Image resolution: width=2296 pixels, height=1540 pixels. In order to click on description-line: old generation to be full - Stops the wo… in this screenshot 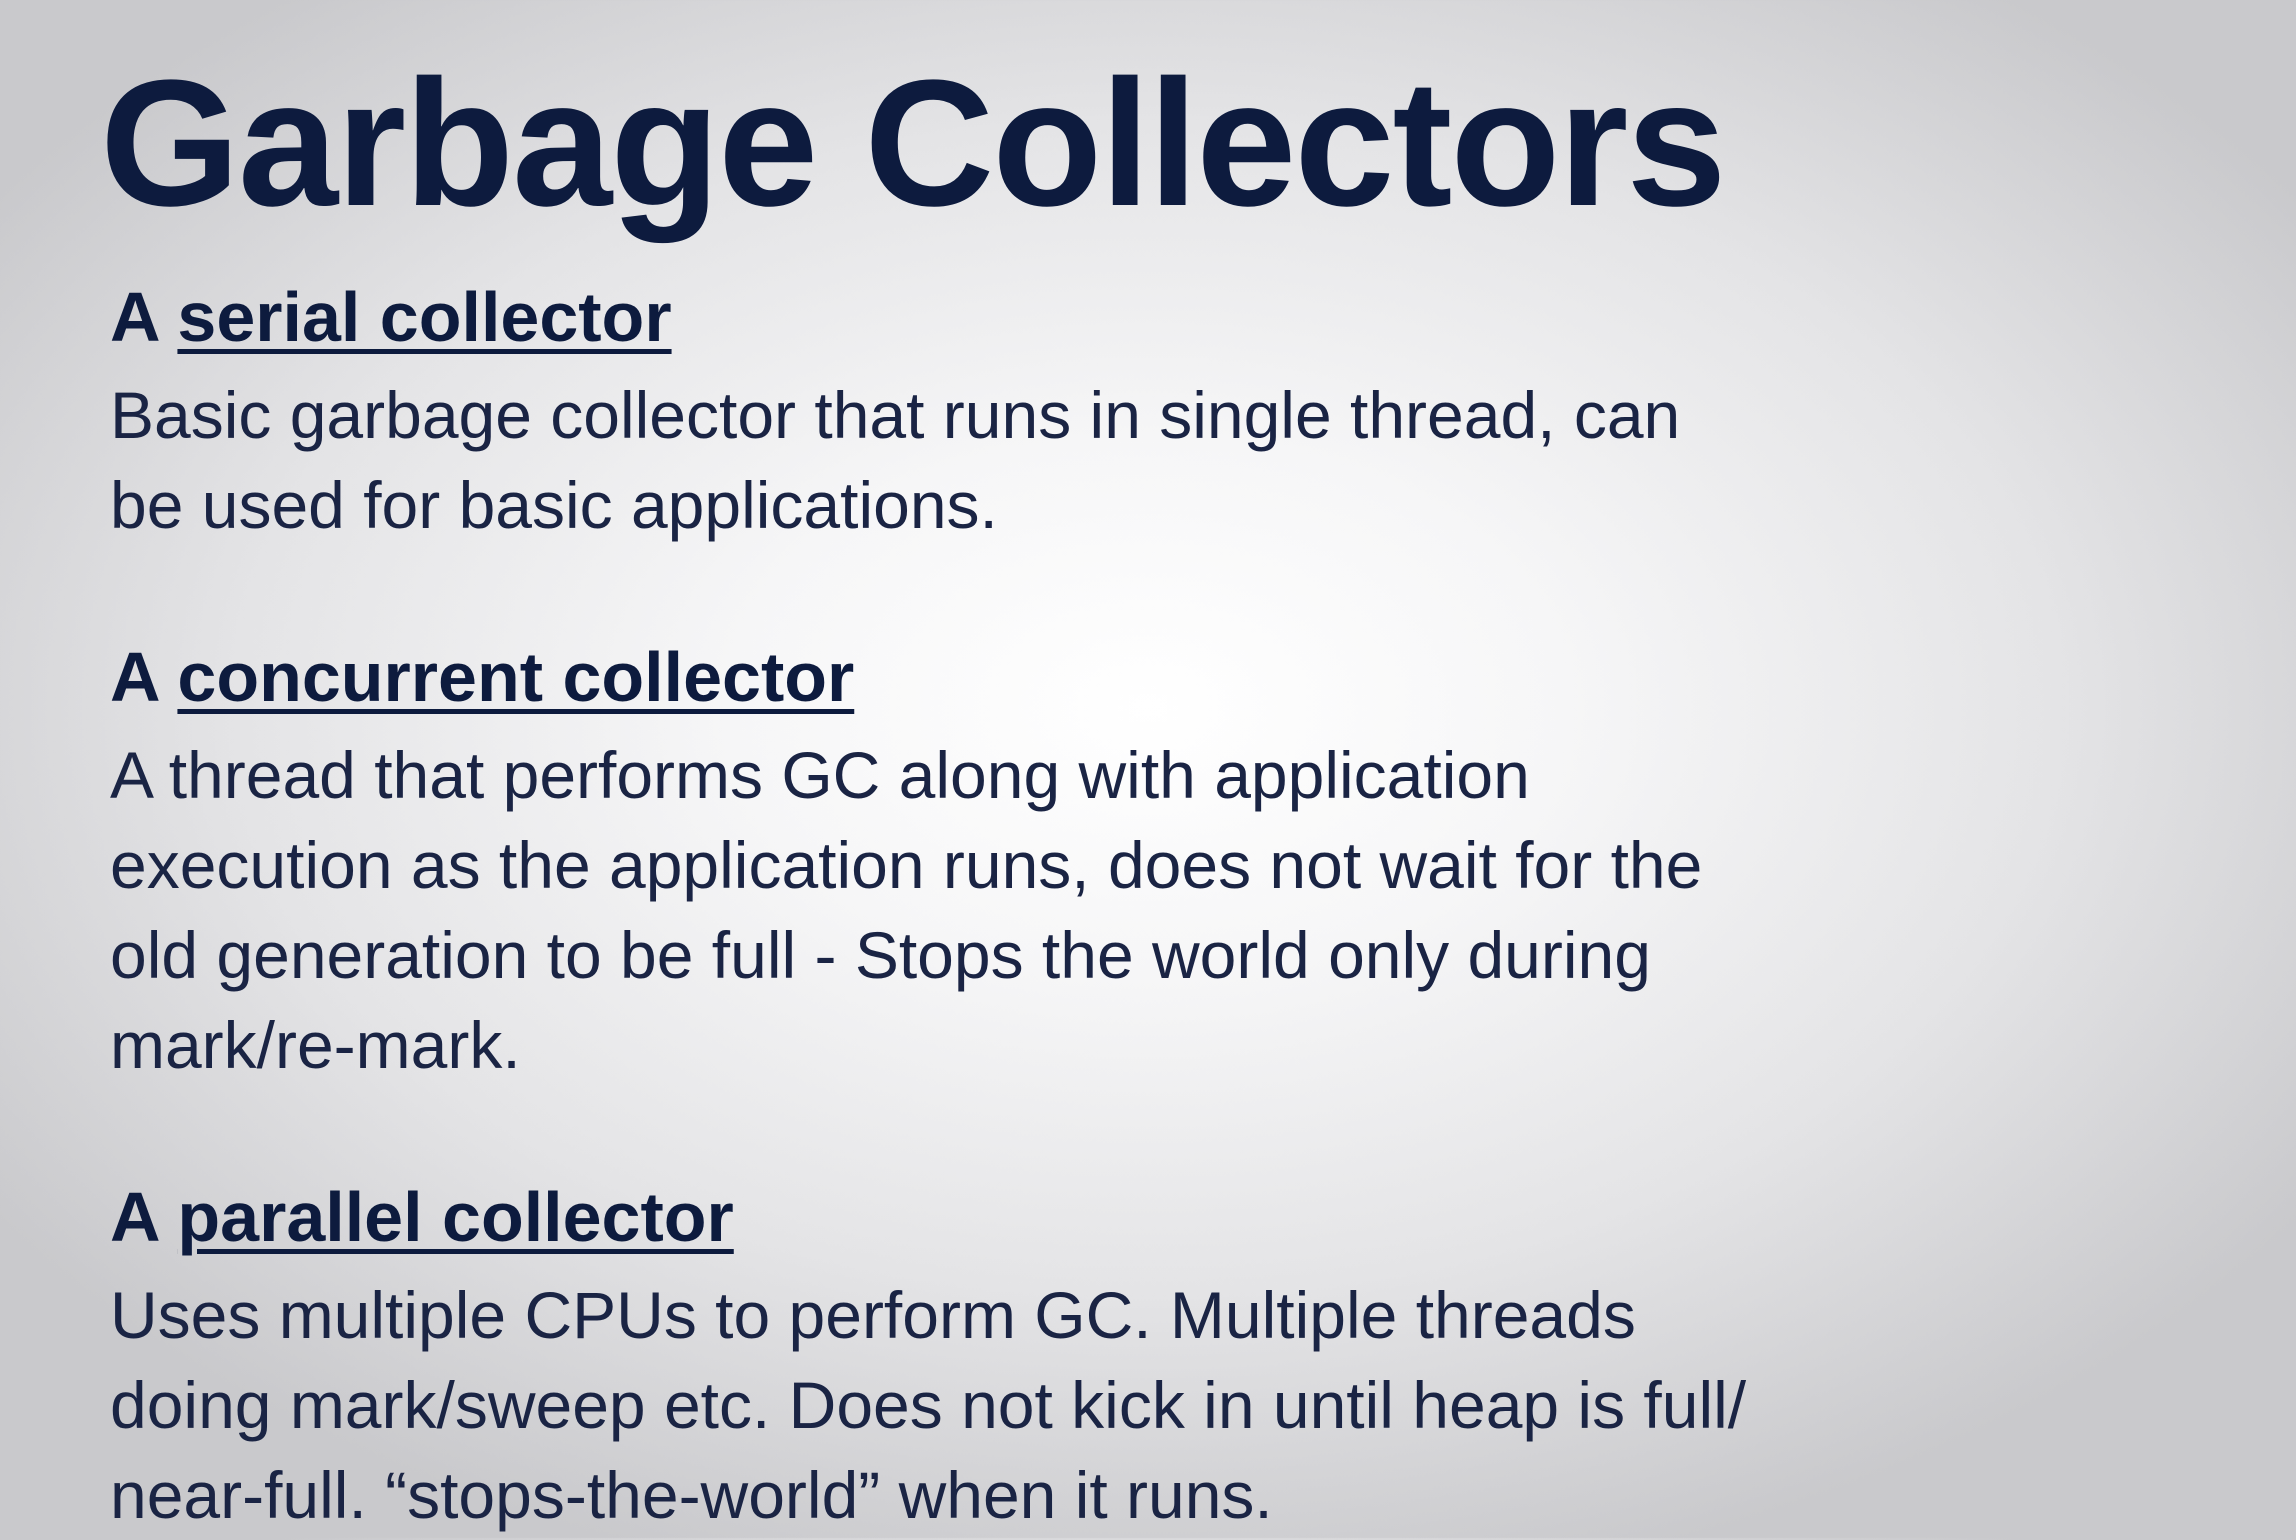, I will do `click(880, 955)`.